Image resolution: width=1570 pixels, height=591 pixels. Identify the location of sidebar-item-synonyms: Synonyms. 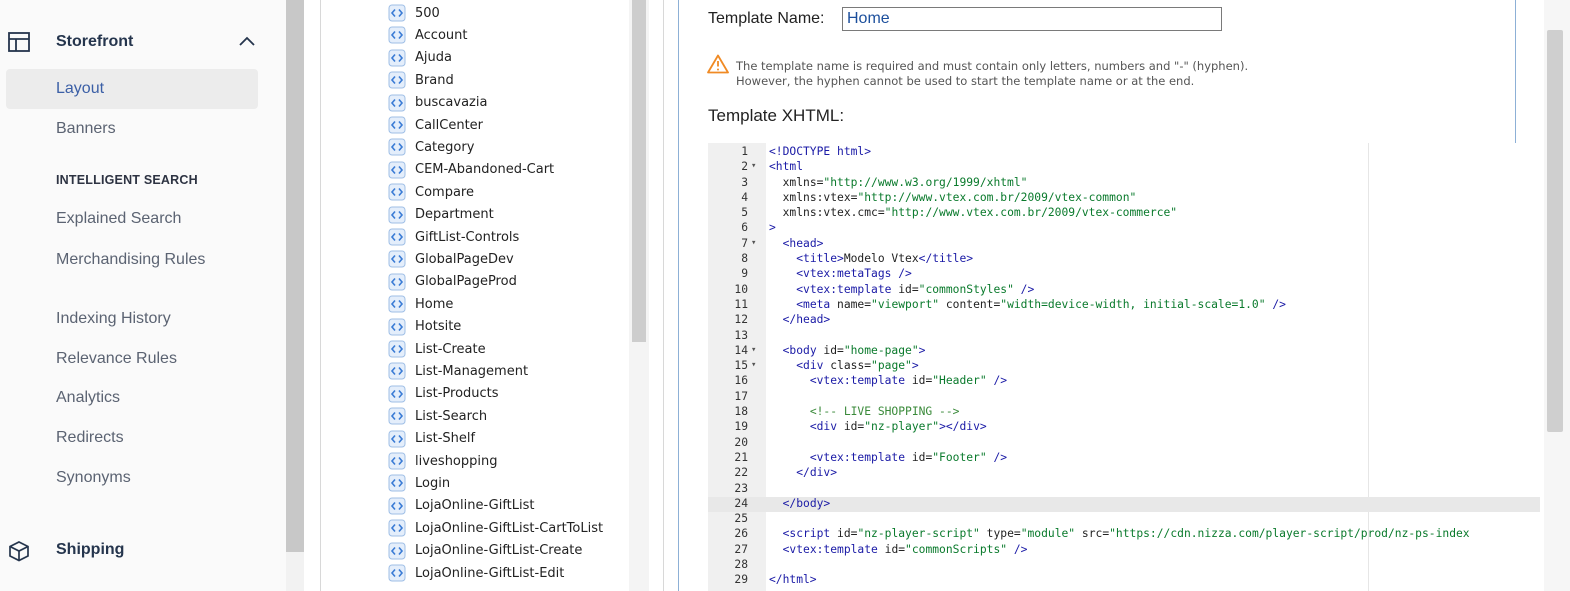
(93, 478).